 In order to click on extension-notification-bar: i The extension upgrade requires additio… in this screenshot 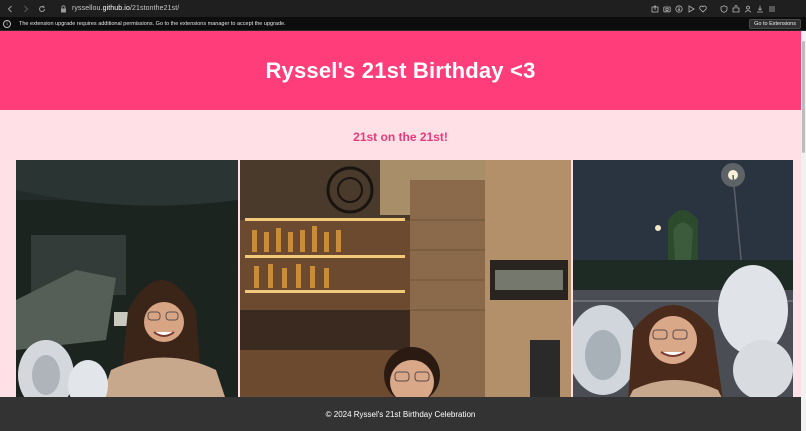, I will do `click(403, 24)`.